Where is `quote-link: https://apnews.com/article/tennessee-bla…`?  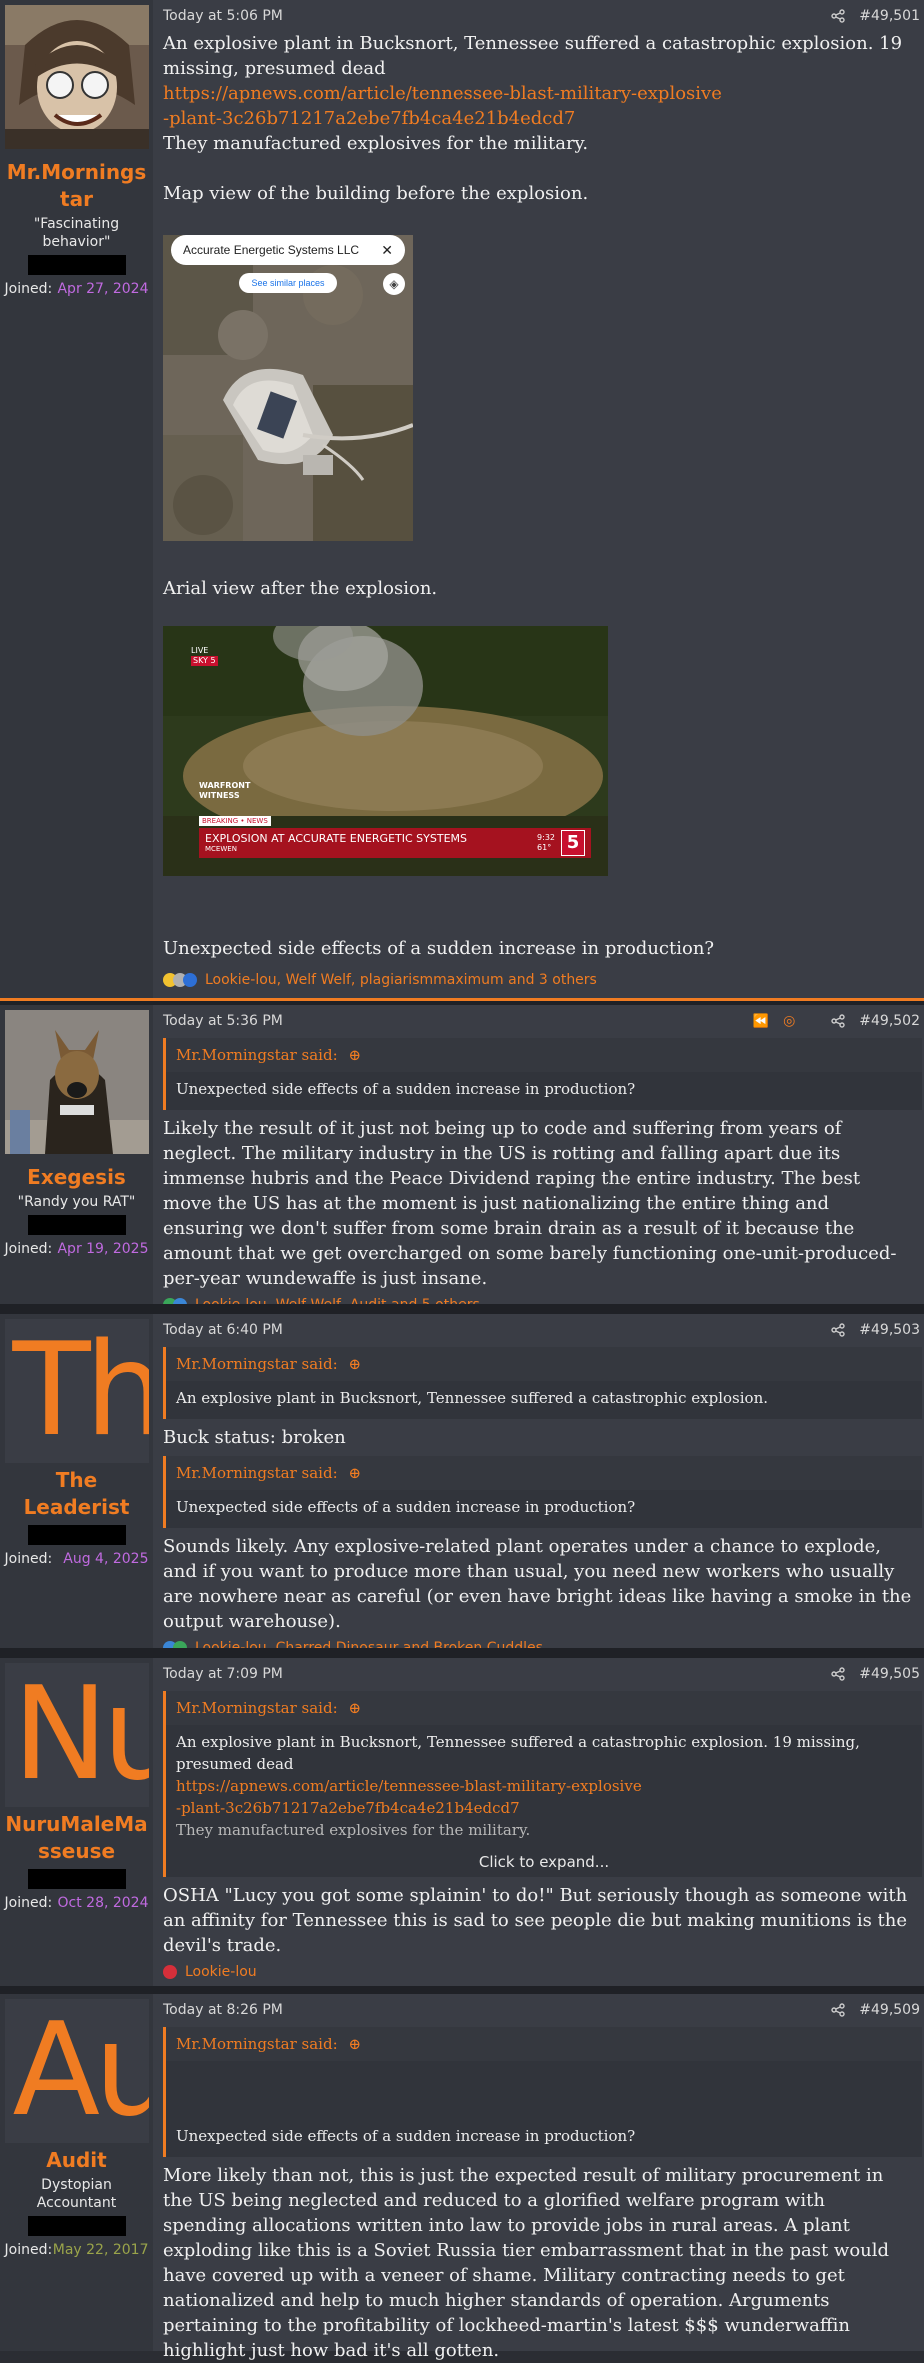
quote-link: https://apnews.com/article/tennessee-bla… is located at coordinates (411, 1797).